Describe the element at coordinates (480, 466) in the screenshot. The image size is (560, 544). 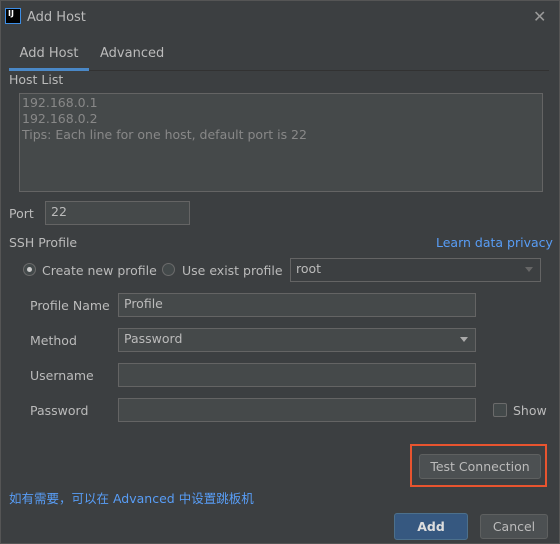
I see `test-connection-button: Test Connection` at that location.